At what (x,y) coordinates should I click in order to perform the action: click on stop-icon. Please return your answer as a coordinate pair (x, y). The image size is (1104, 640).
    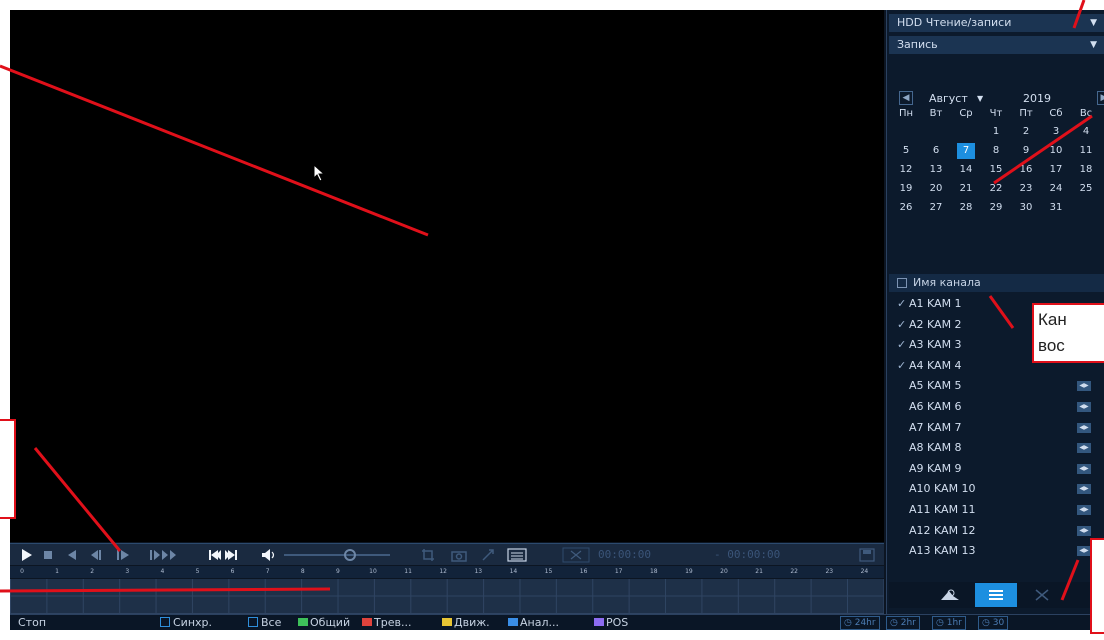
    Looking at the image, I should click on (49, 555).